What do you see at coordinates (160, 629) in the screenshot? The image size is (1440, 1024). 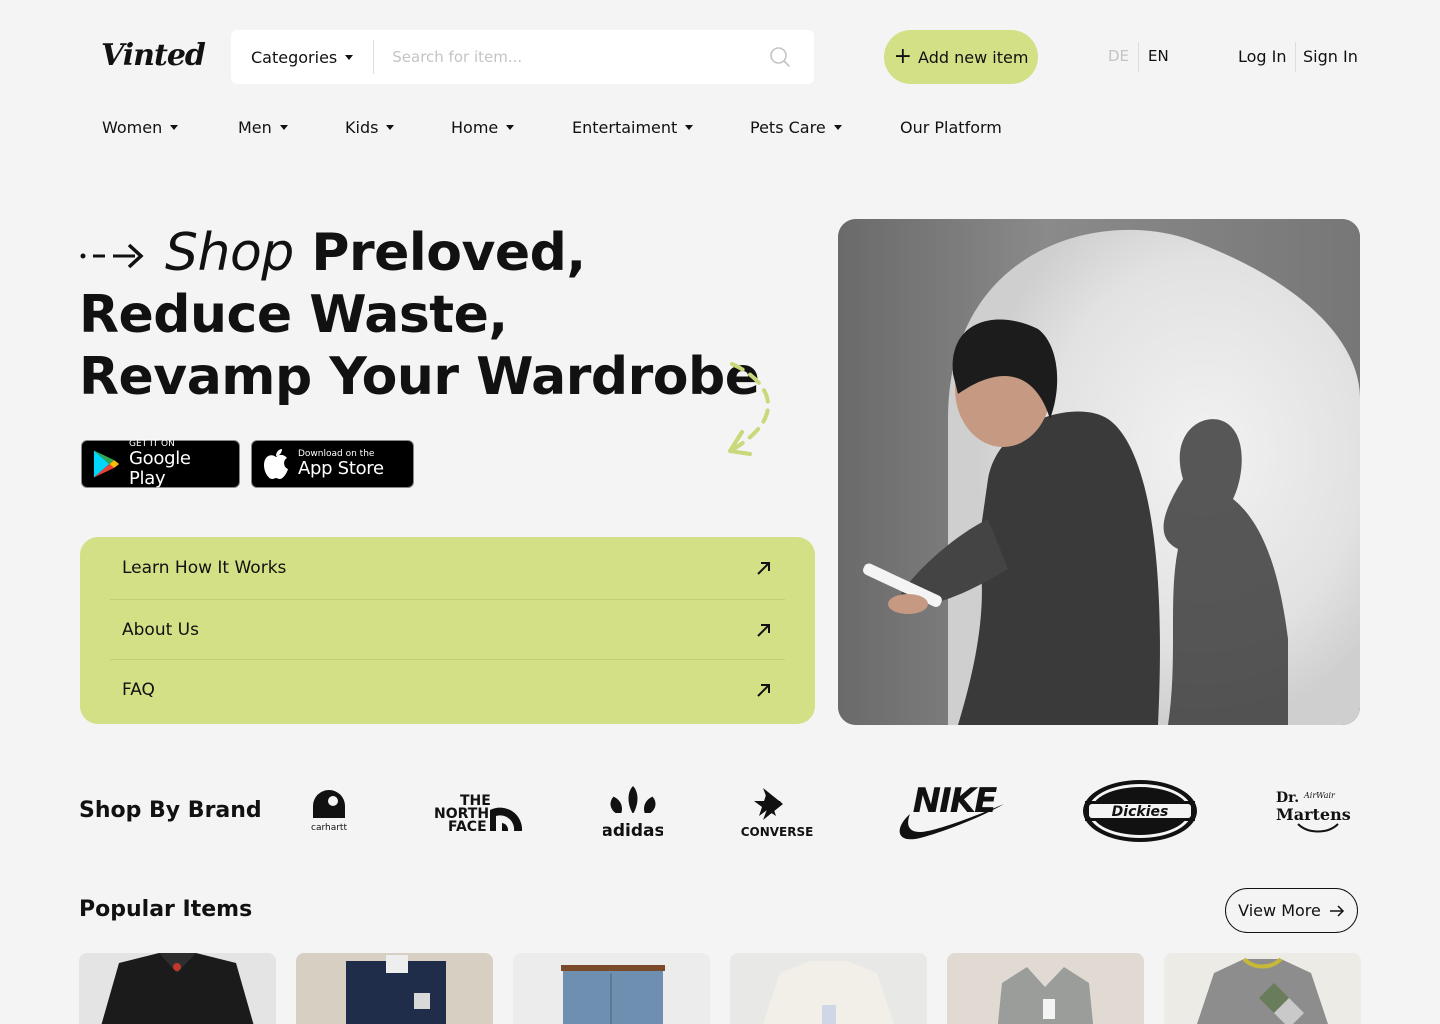 I see `info-link-label: About Us` at bounding box center [160, 629].